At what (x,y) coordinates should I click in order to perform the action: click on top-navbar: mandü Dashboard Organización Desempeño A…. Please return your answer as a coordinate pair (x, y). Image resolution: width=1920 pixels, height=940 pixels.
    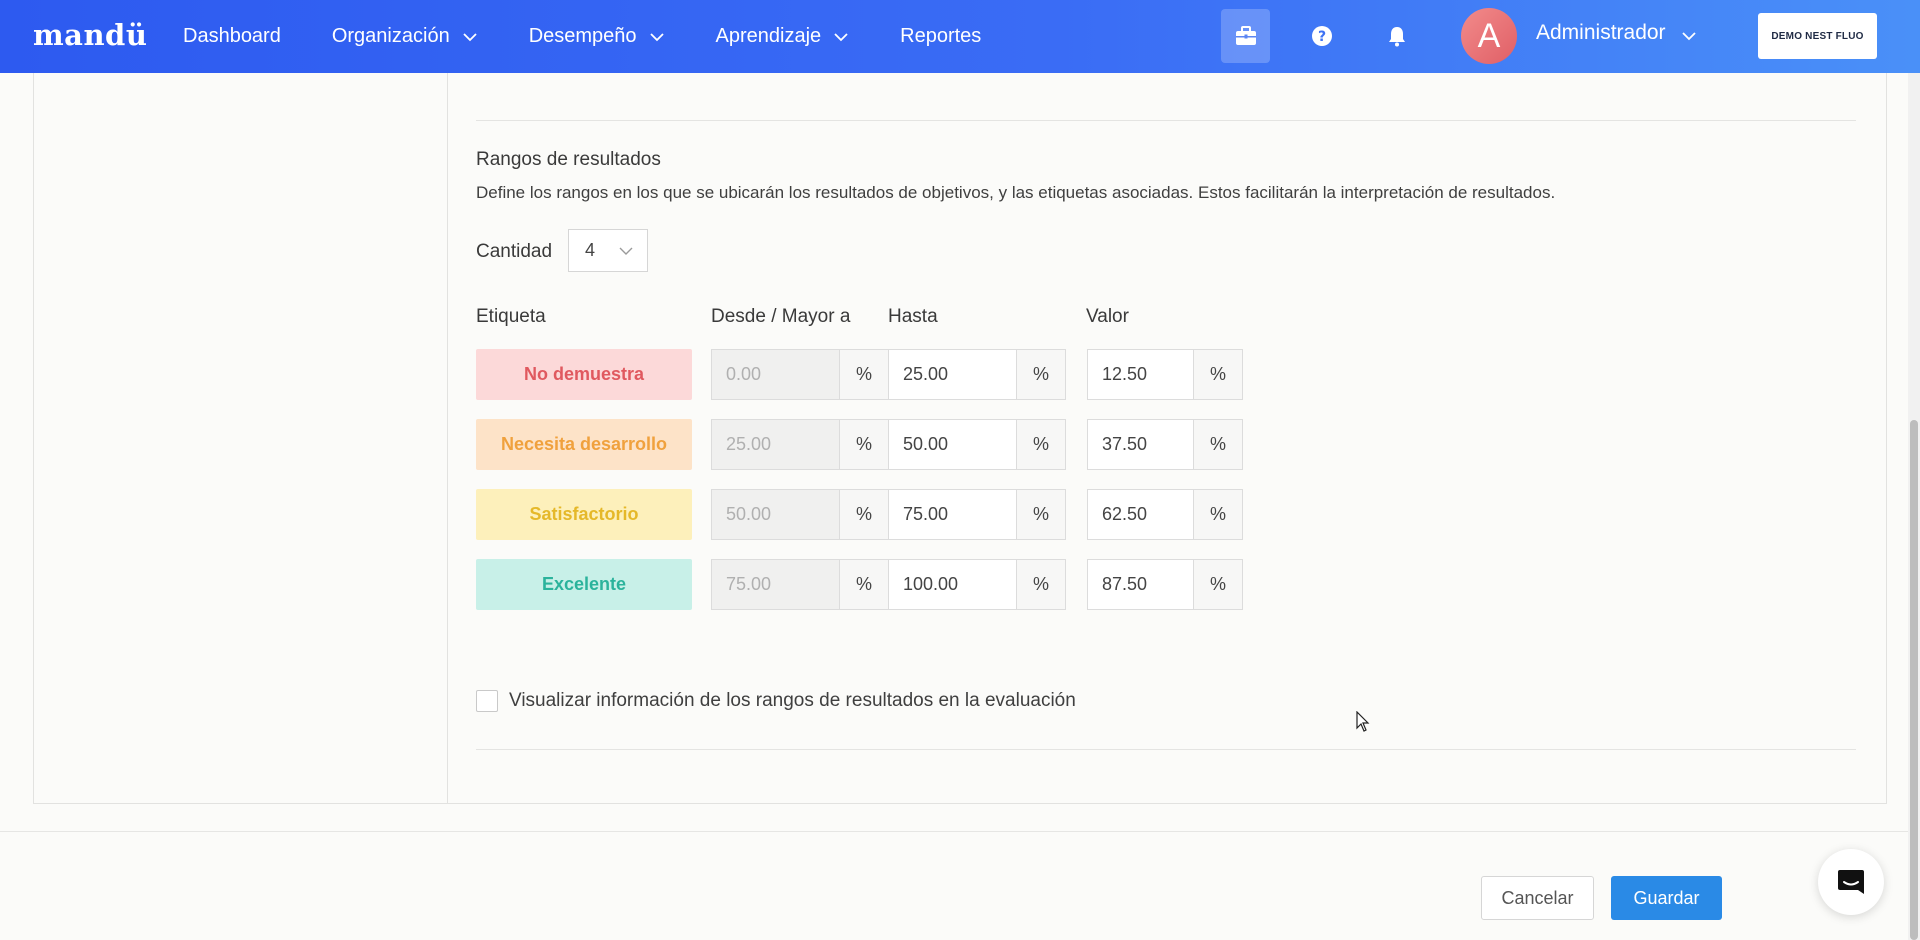
    Looking at the image, I should click on (960, 36).